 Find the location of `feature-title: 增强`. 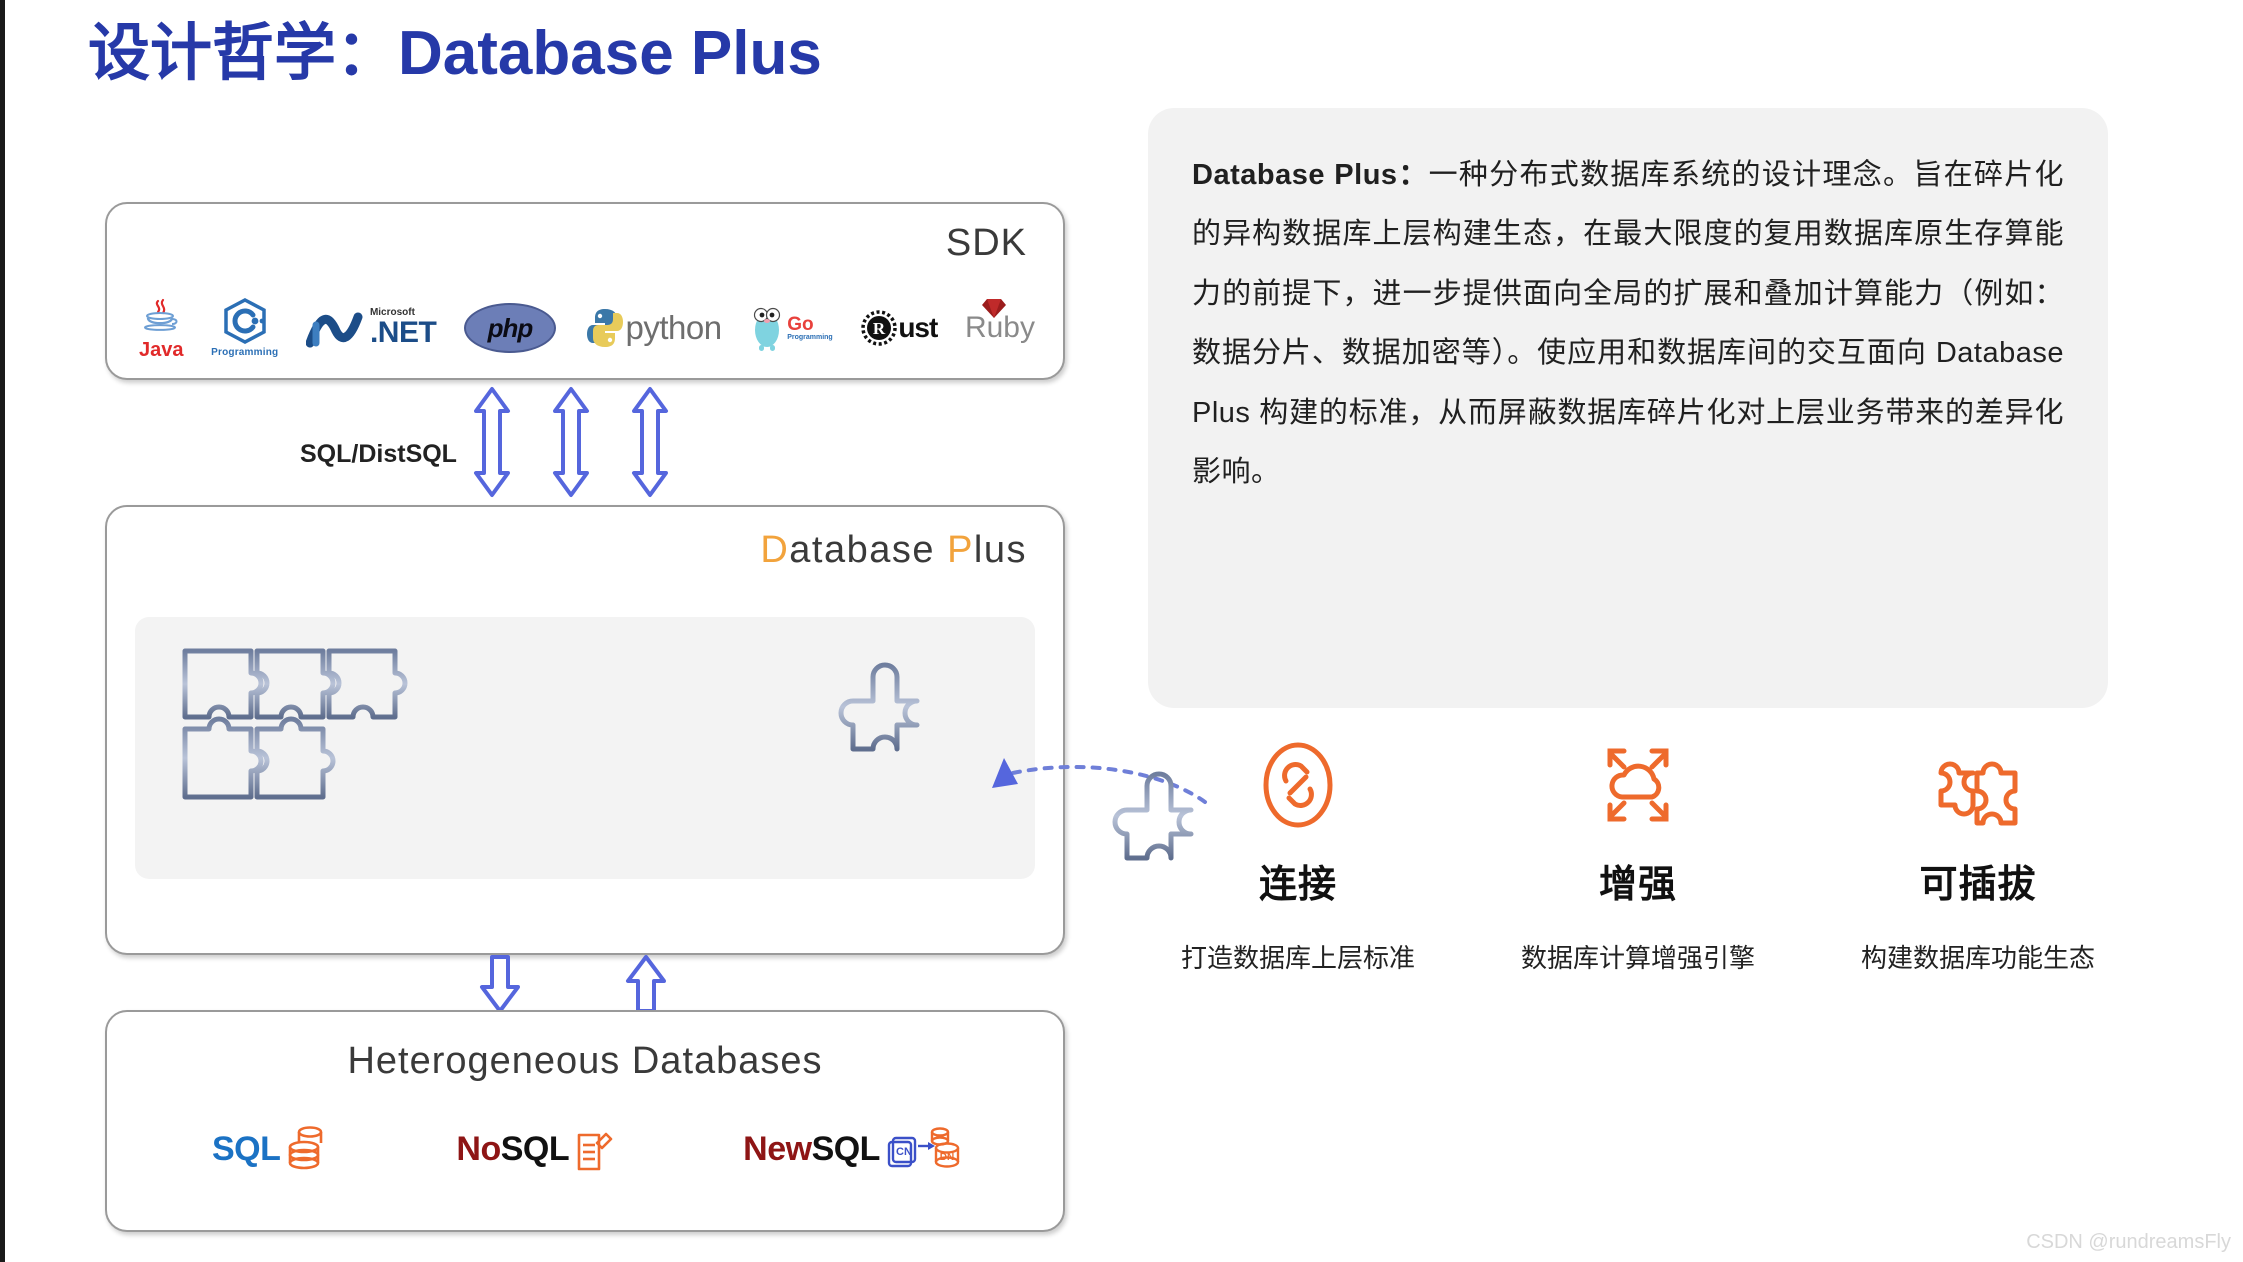

feature-title: 增强 is located at coordinates (1637, 885).